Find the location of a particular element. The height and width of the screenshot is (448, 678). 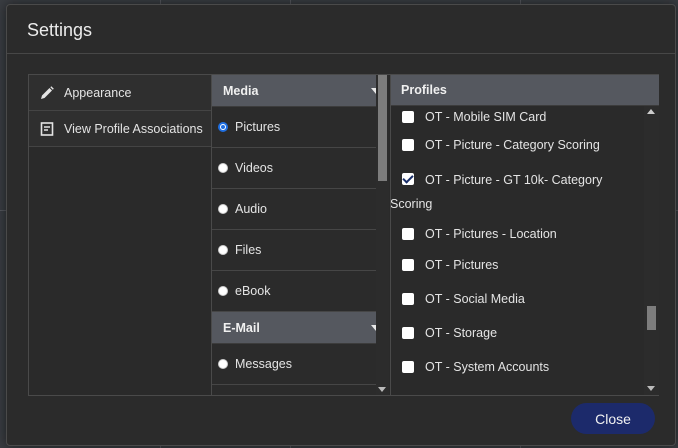

profile-label: OT - Storage is located at coordinates (461, 333).